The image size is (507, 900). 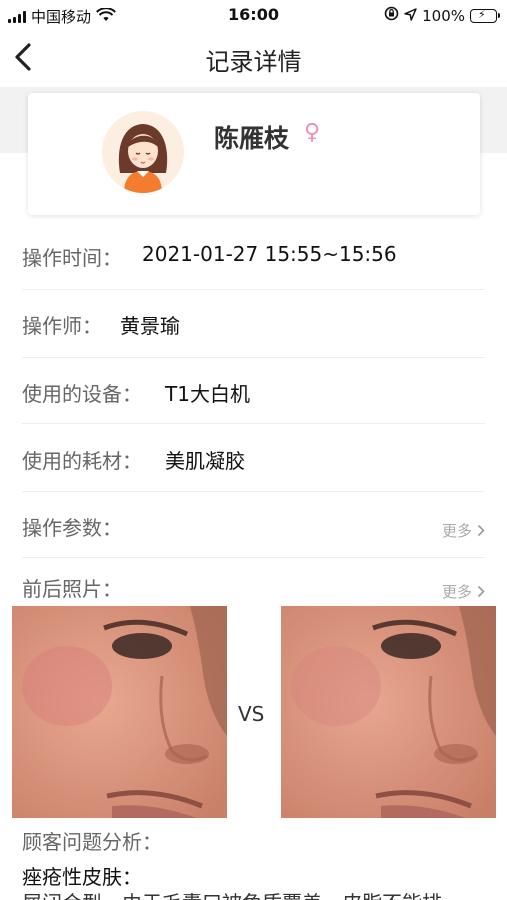 I want to click on params-label: 操作参数：, so click(x=72, y=528).